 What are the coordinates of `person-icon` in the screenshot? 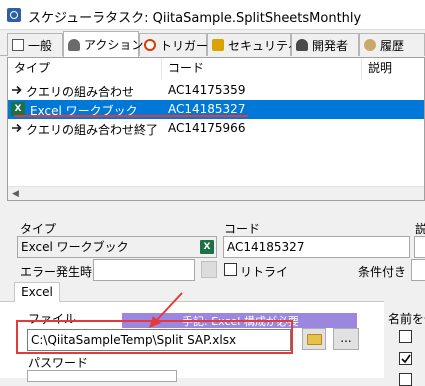 It's located at (74, 44).